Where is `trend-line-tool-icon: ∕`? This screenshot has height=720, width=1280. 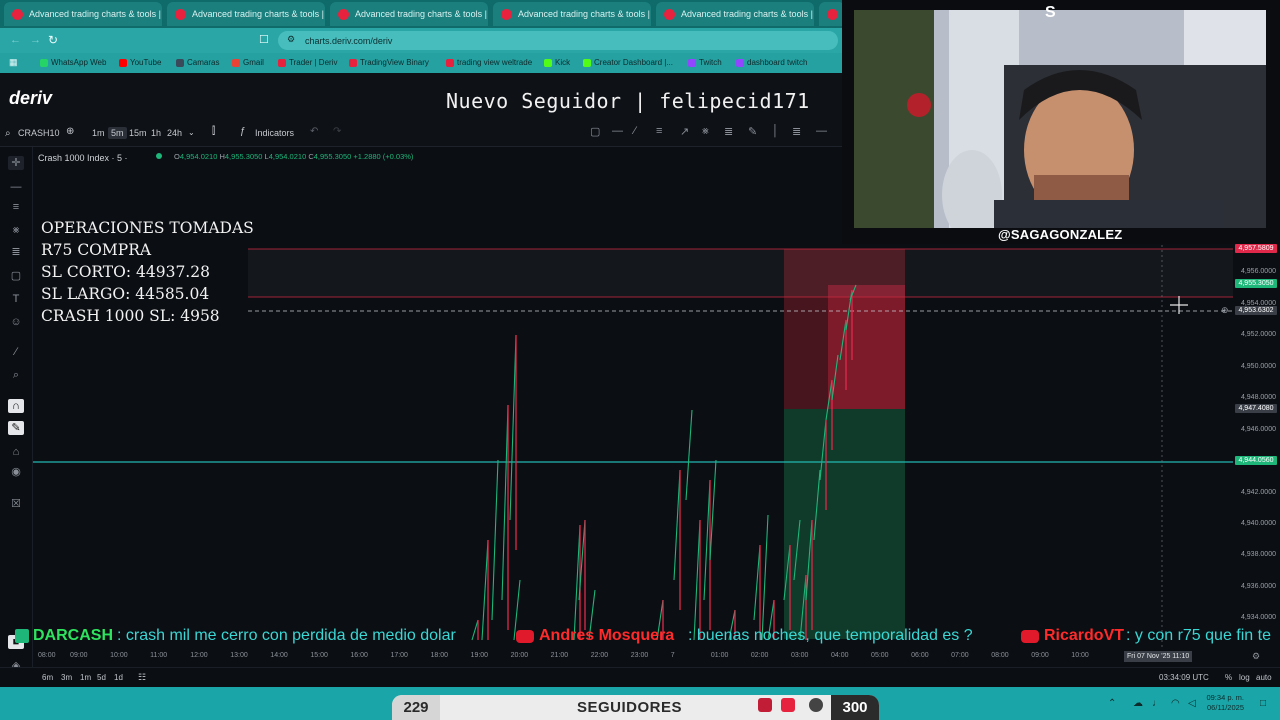
trend-line-tool-icon: ∕ is located at coordinates (635, 131).